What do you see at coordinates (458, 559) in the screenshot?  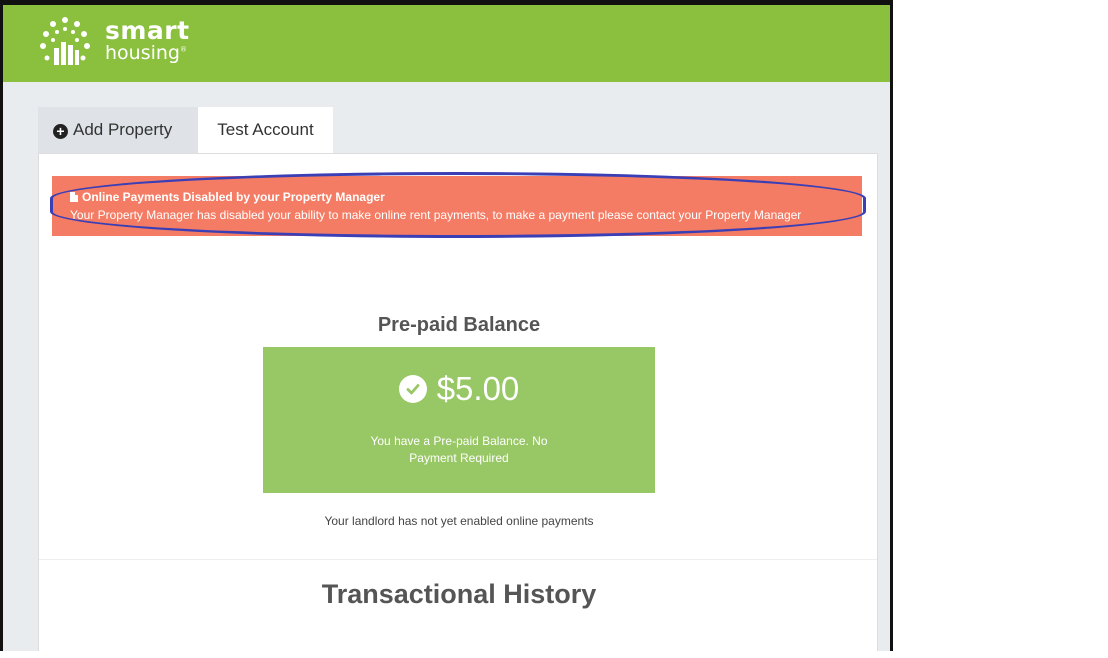 I see `section-divider` at bounding box center [458, 559].